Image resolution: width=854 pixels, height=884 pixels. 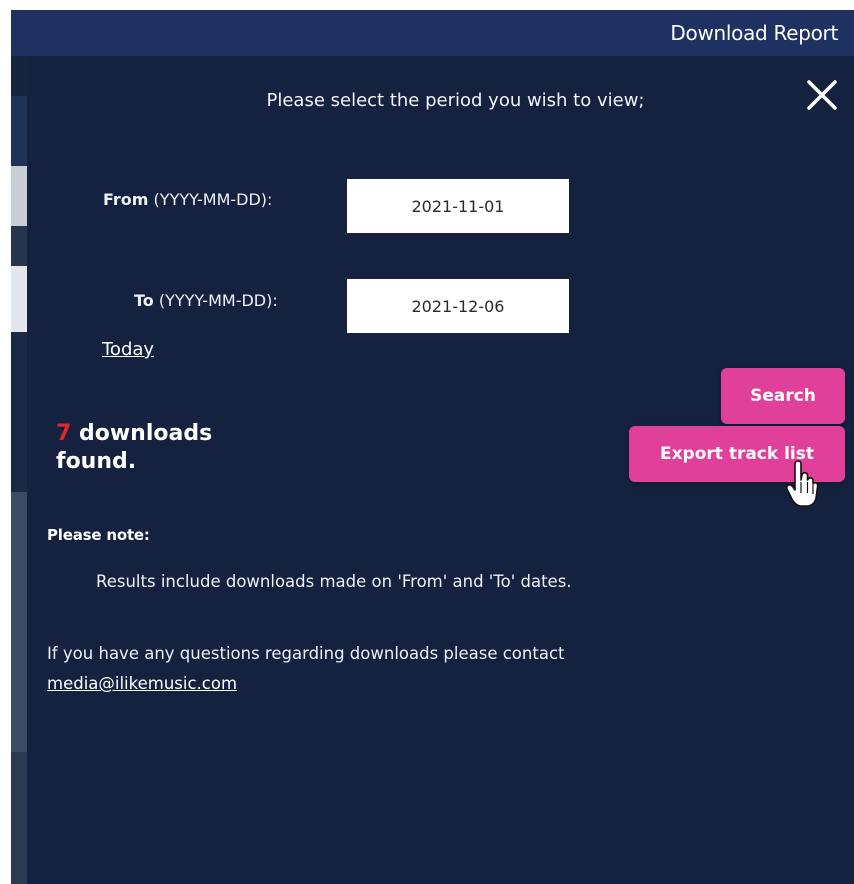 I want to click on to-label: To (YYYY-MM-DD):, so click(x=206, y=300).